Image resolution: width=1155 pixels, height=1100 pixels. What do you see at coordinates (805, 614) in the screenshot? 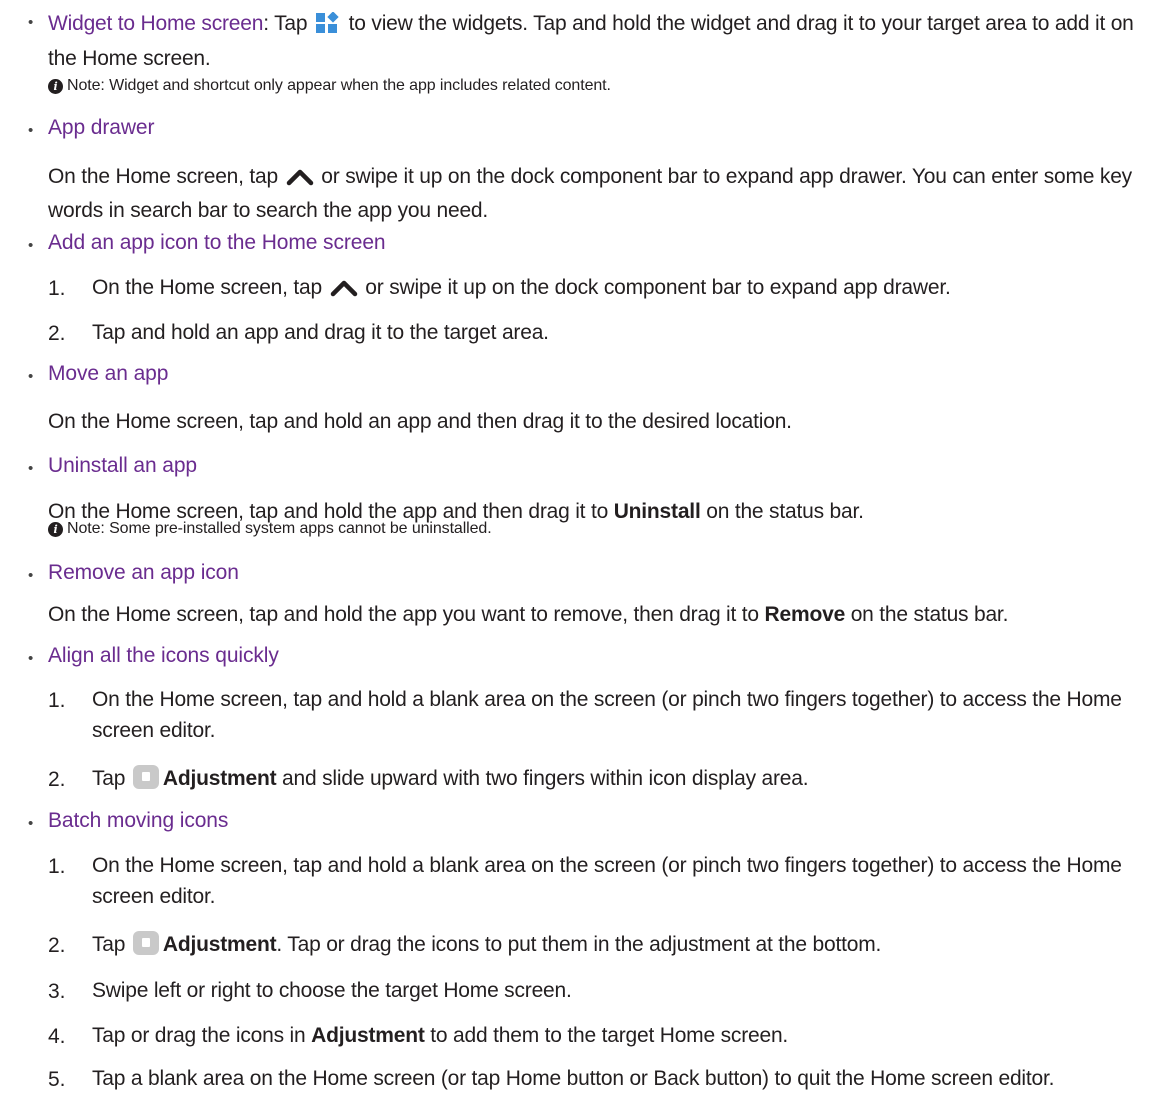
I see `remove-bold: Remove` at bounding box center [805, 614].